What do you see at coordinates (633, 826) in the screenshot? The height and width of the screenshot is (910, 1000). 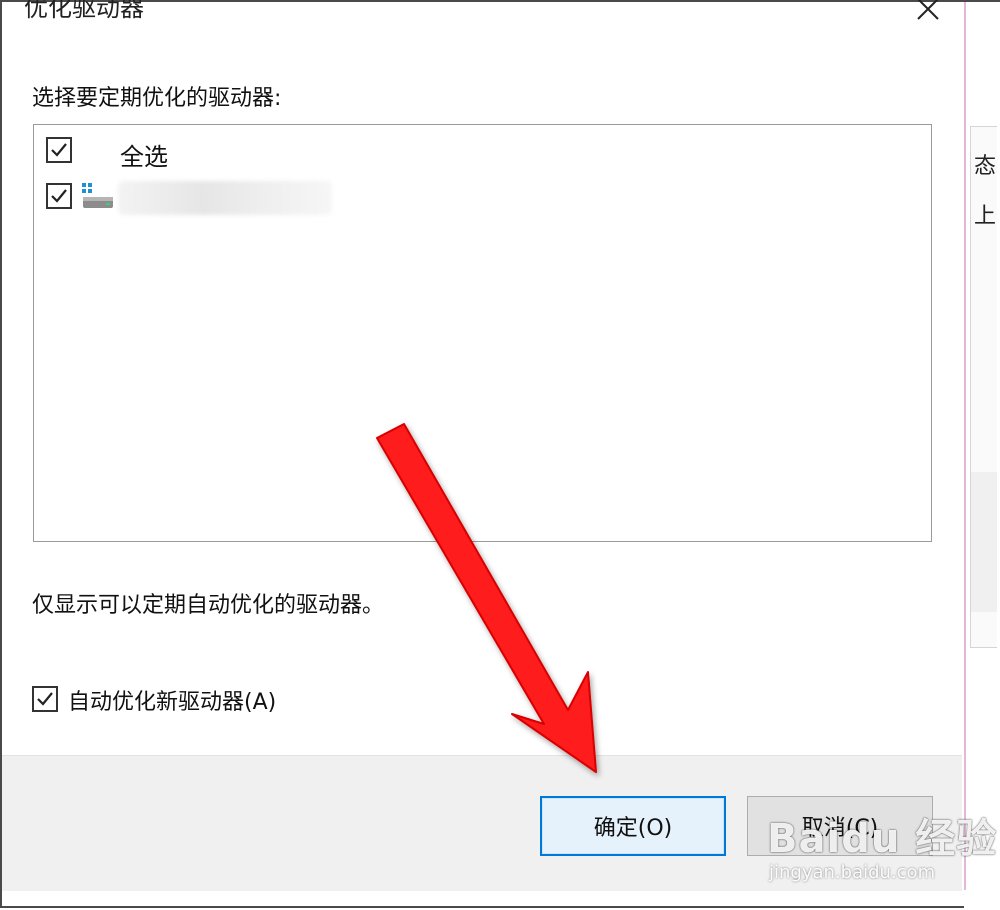 I see `ok-button: 确定(O)` at bounding box center [633, 826].